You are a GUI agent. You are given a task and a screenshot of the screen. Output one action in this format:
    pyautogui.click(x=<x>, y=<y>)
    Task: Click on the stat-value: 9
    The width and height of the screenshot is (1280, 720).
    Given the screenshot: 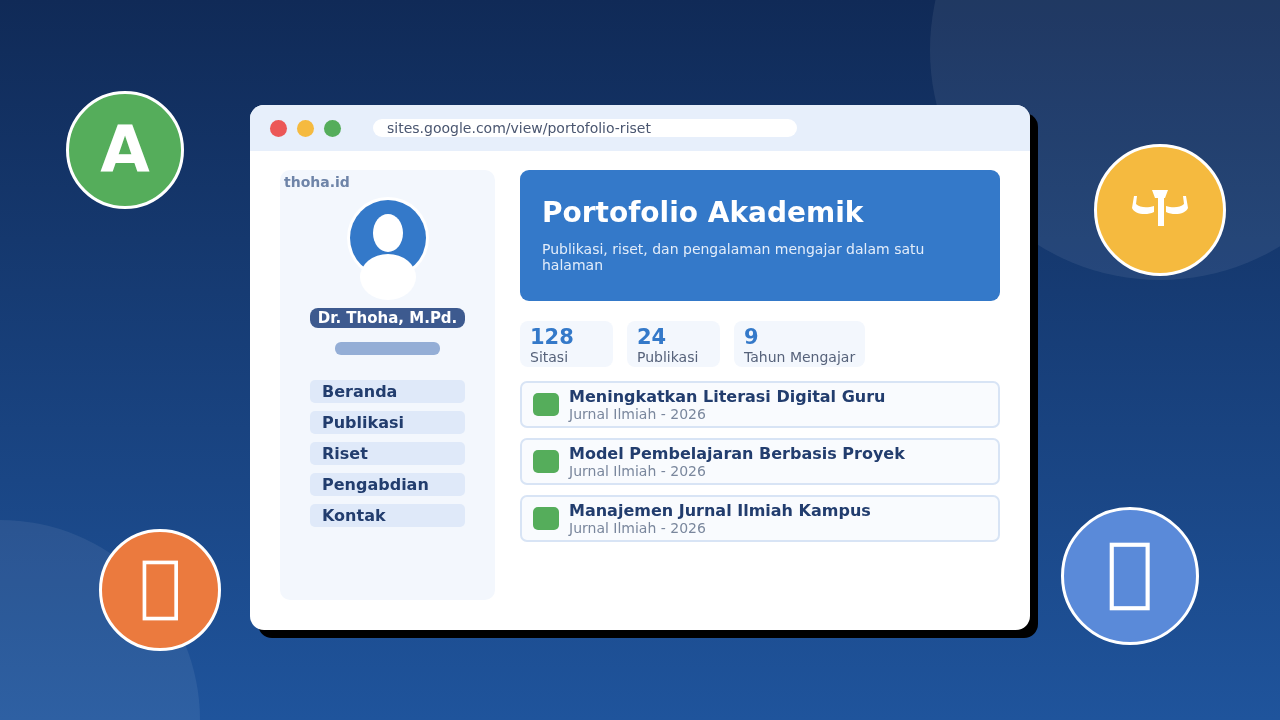 What is the action you would take?
    pyautogui.click(x=752, y=337)
    